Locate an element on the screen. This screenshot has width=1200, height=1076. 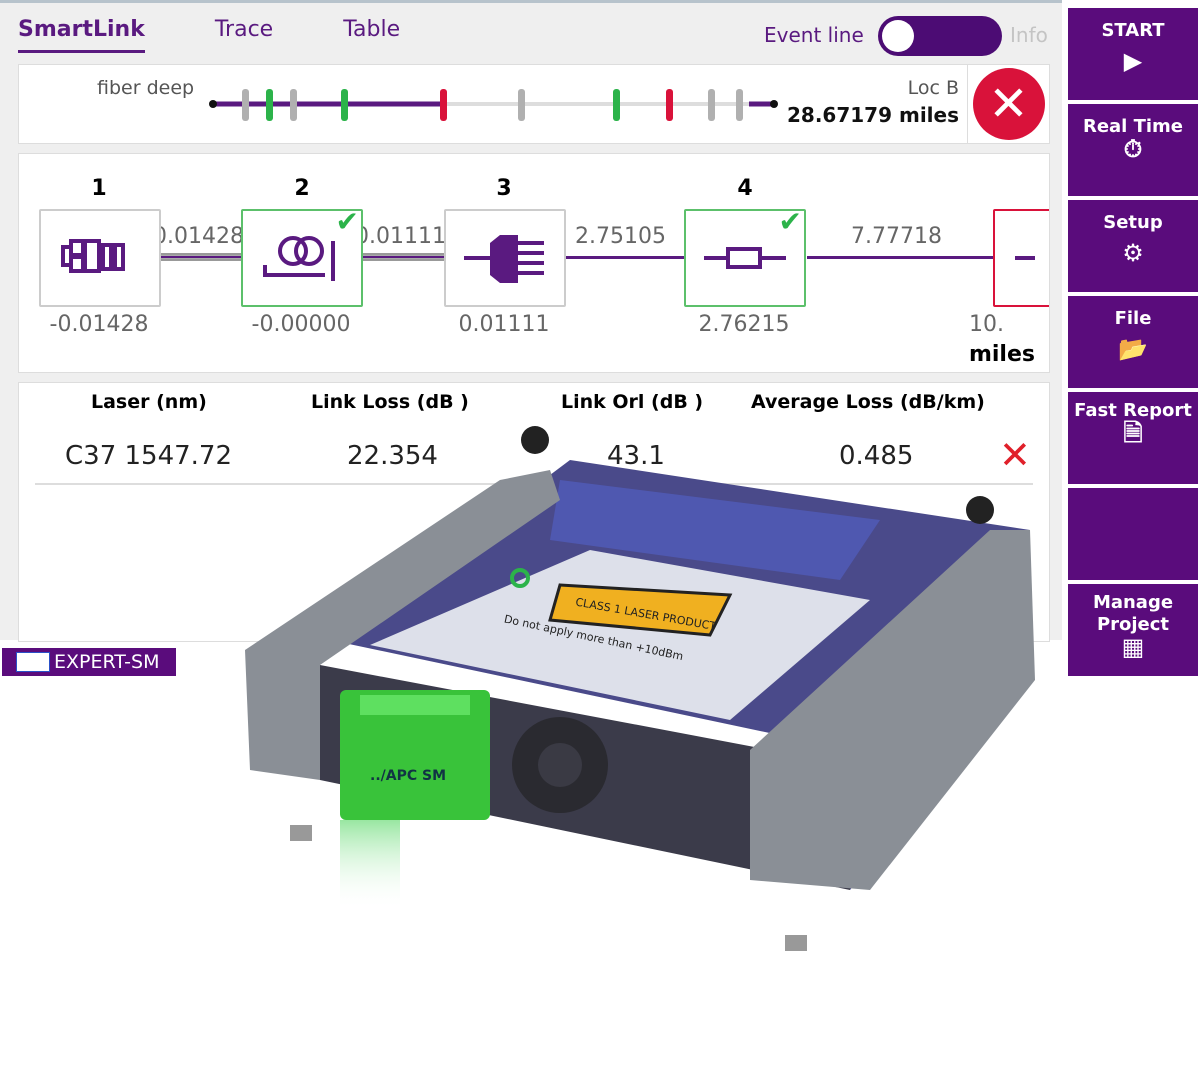
event-number: 4 is located at coordinates (745, 188).